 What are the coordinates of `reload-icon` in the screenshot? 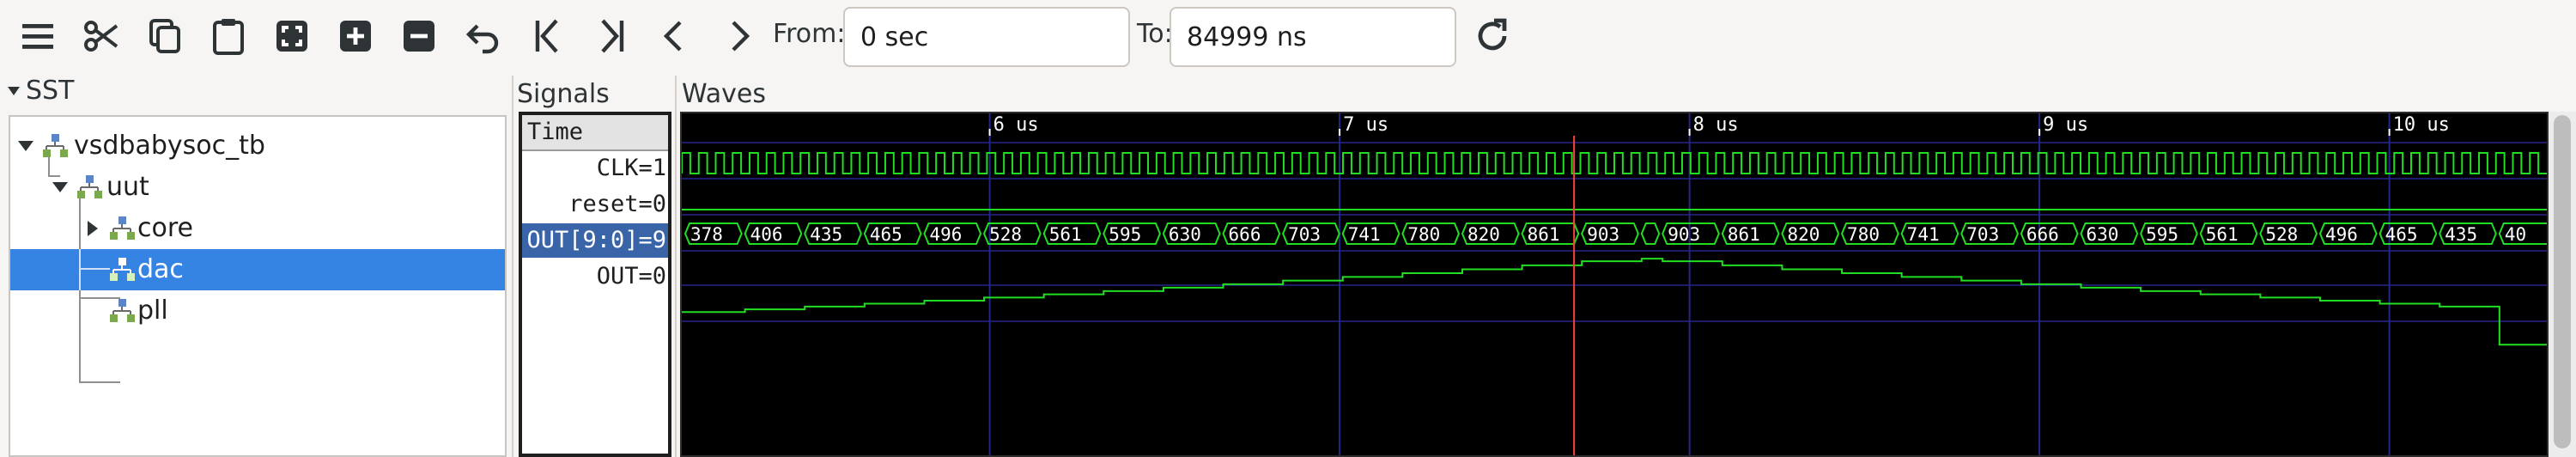 It's located at (1492, 36).